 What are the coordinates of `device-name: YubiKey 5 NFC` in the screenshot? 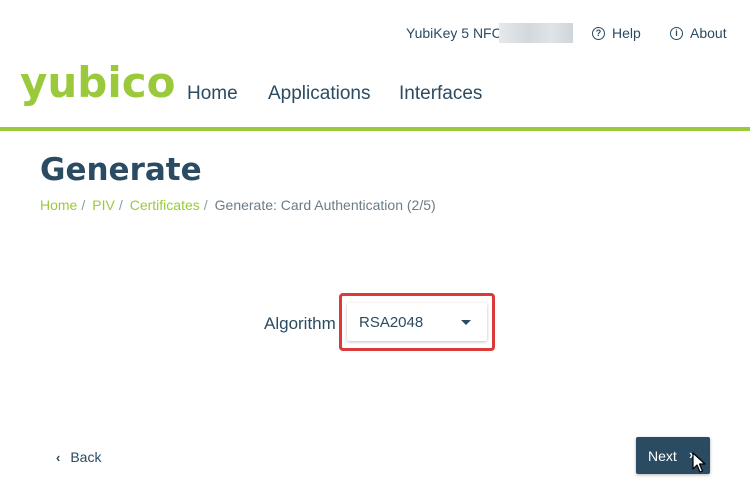 It's located at (454, 33).